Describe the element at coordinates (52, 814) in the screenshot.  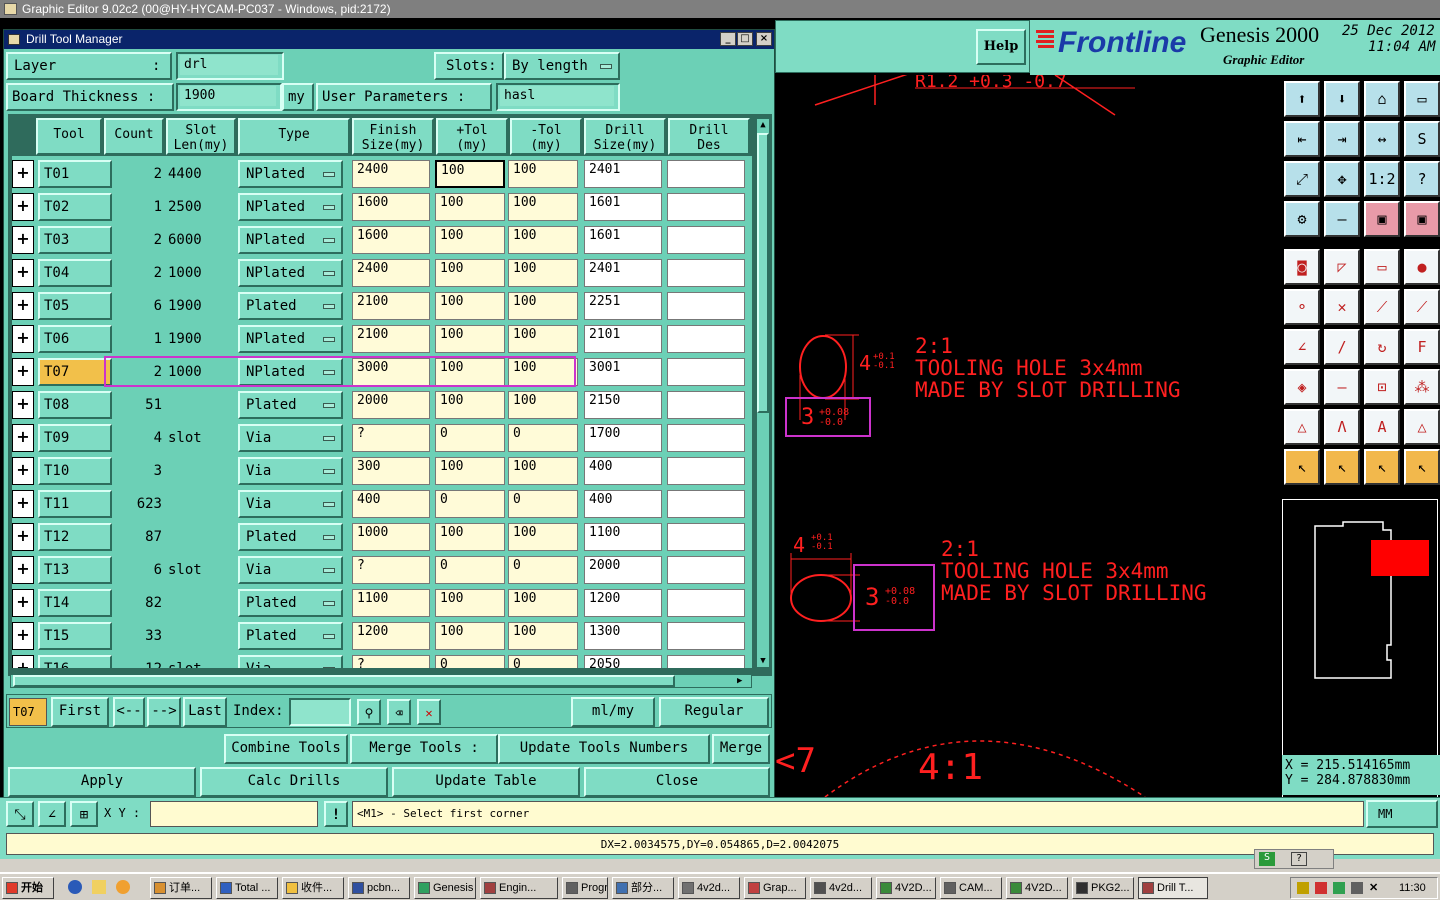
I see `measure-icon: ∠` at that location.